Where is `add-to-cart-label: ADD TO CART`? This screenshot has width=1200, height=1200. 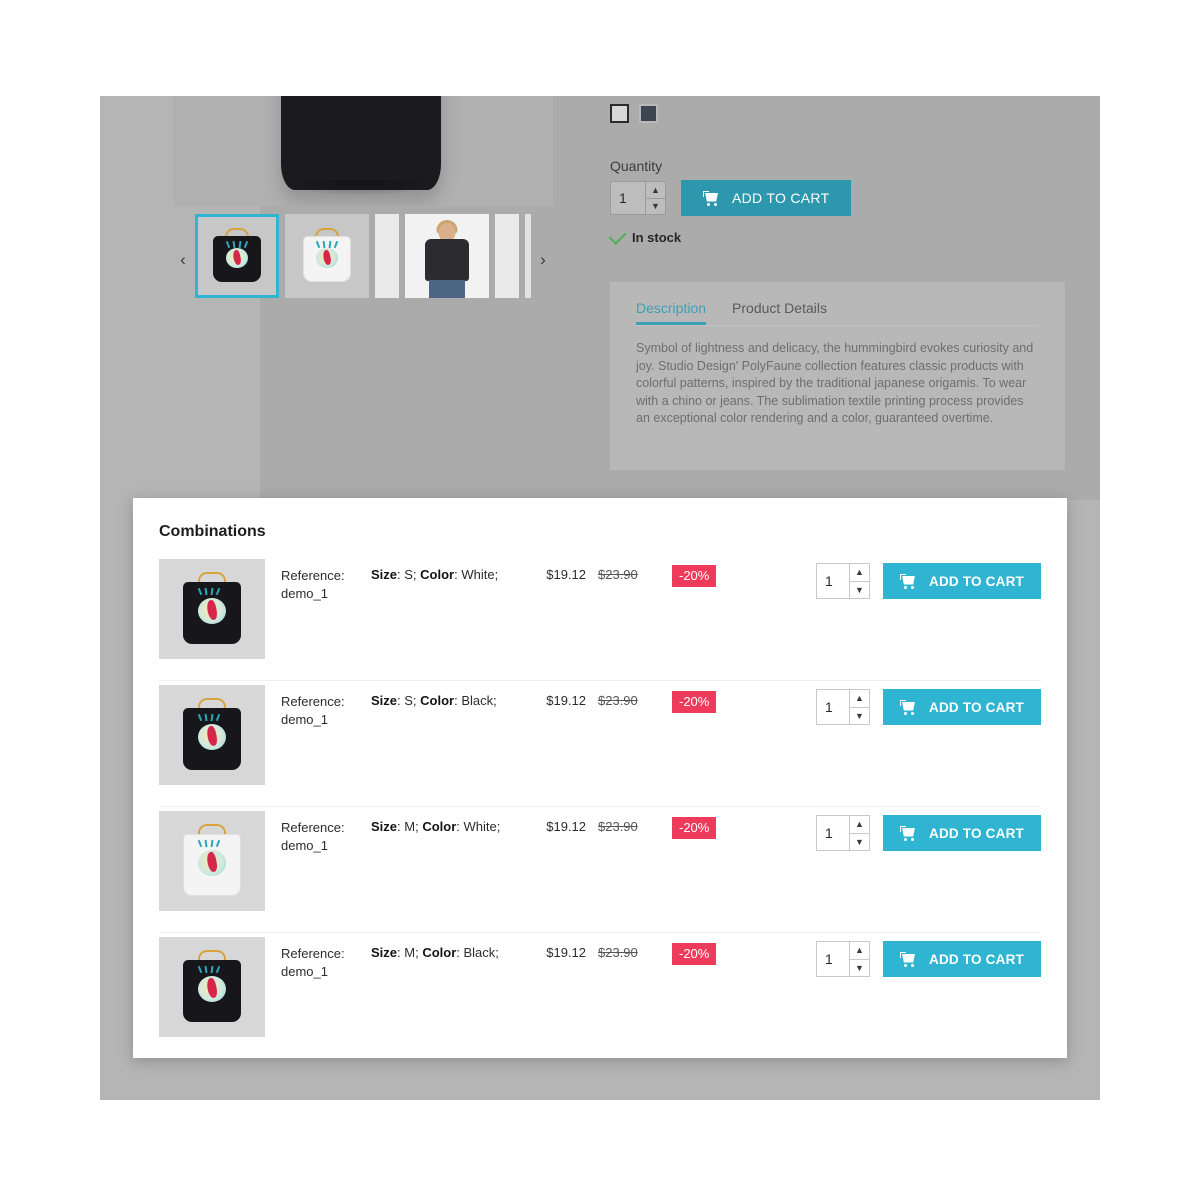
add-to-cart-label: ADD TO CART is located at coordinates (781, 198).